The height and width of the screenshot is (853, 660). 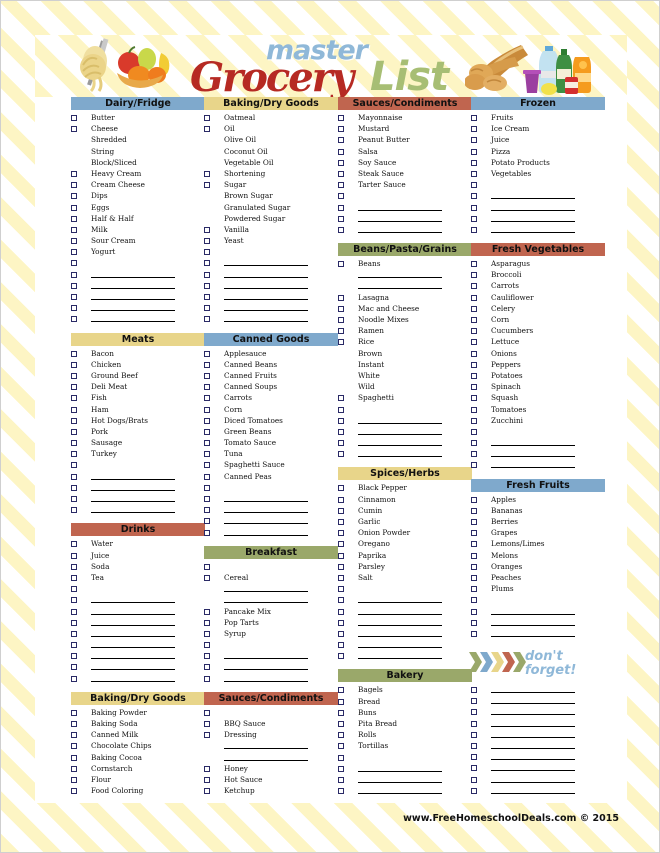 What do you see at coordinates (405, 298) in the screenshot?
I see `checklist-item-lasagna: Lasagna` at bounding box center [405, 298].